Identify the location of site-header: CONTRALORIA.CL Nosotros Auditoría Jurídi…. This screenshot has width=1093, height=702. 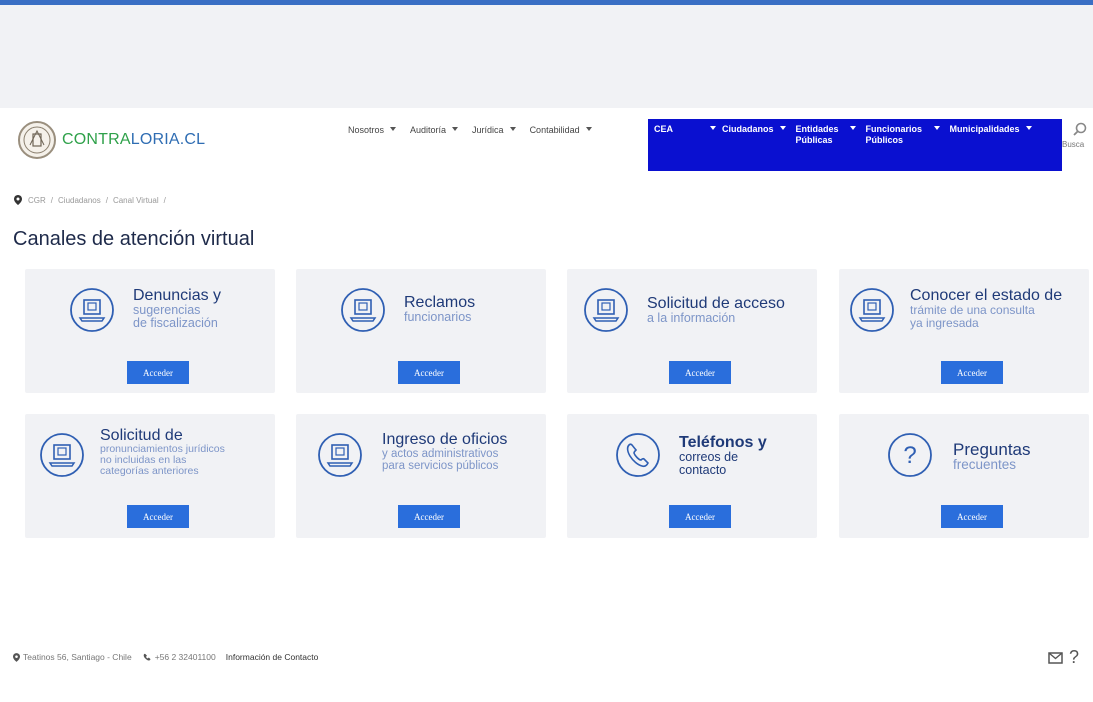
(546, 140).